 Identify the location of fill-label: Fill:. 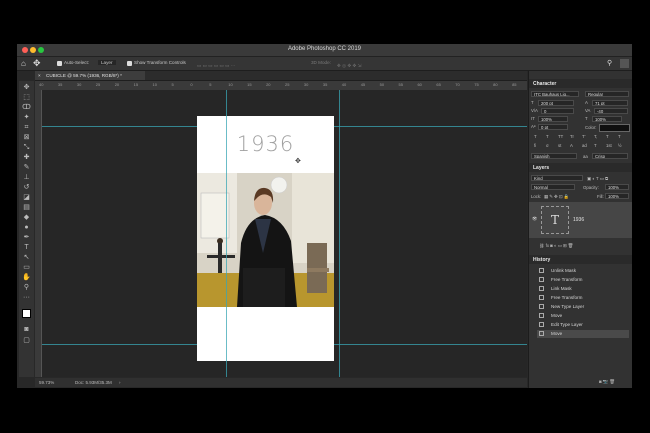
(600, 196).